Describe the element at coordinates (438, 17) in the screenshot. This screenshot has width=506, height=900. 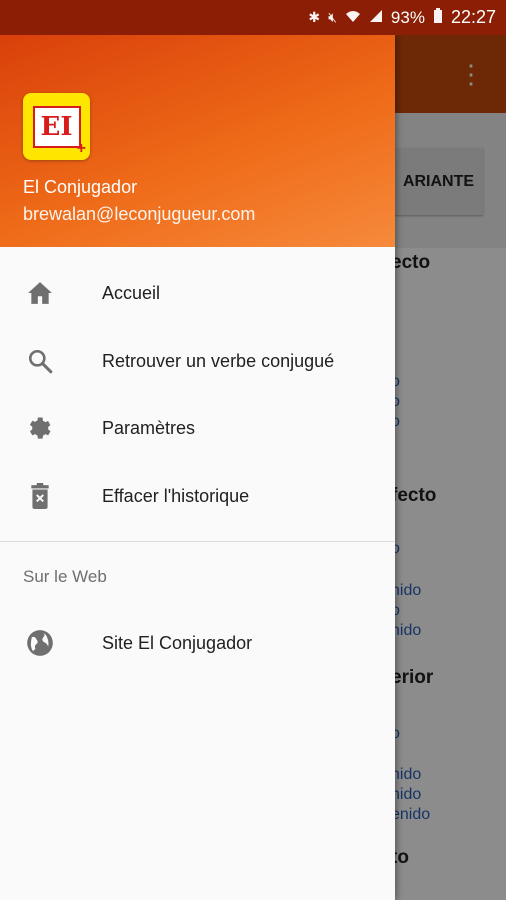
I see `battery-icon` at that location.